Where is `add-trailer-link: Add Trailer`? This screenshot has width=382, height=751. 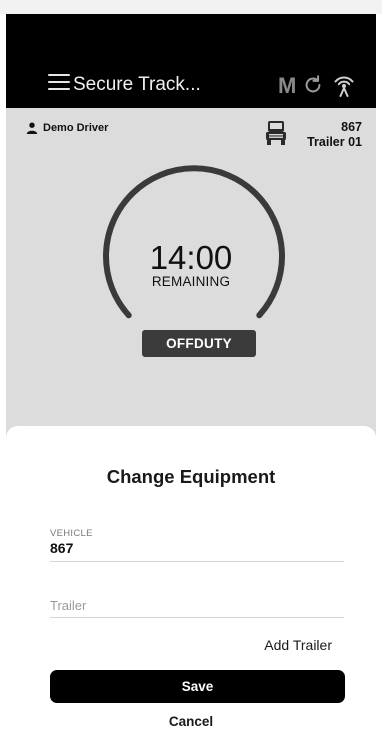 add-trailer-link: Add Trailer is located at coordinates (298, 645).